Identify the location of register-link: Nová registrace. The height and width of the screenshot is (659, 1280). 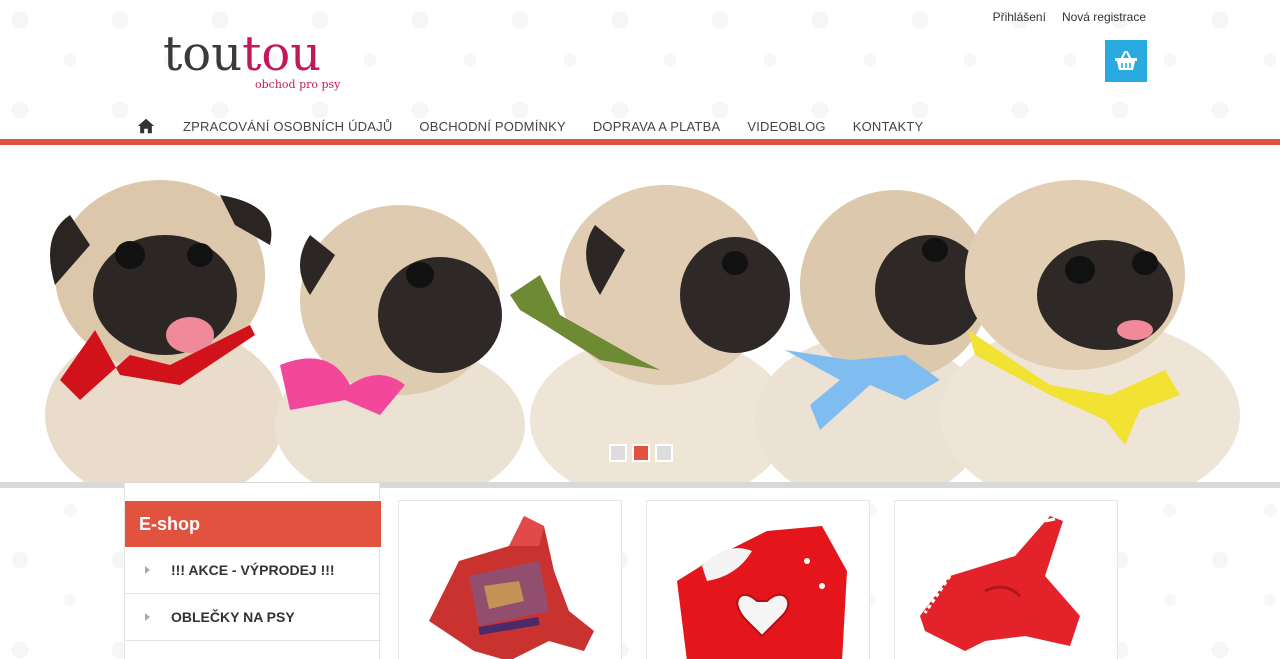
(1104, 17).